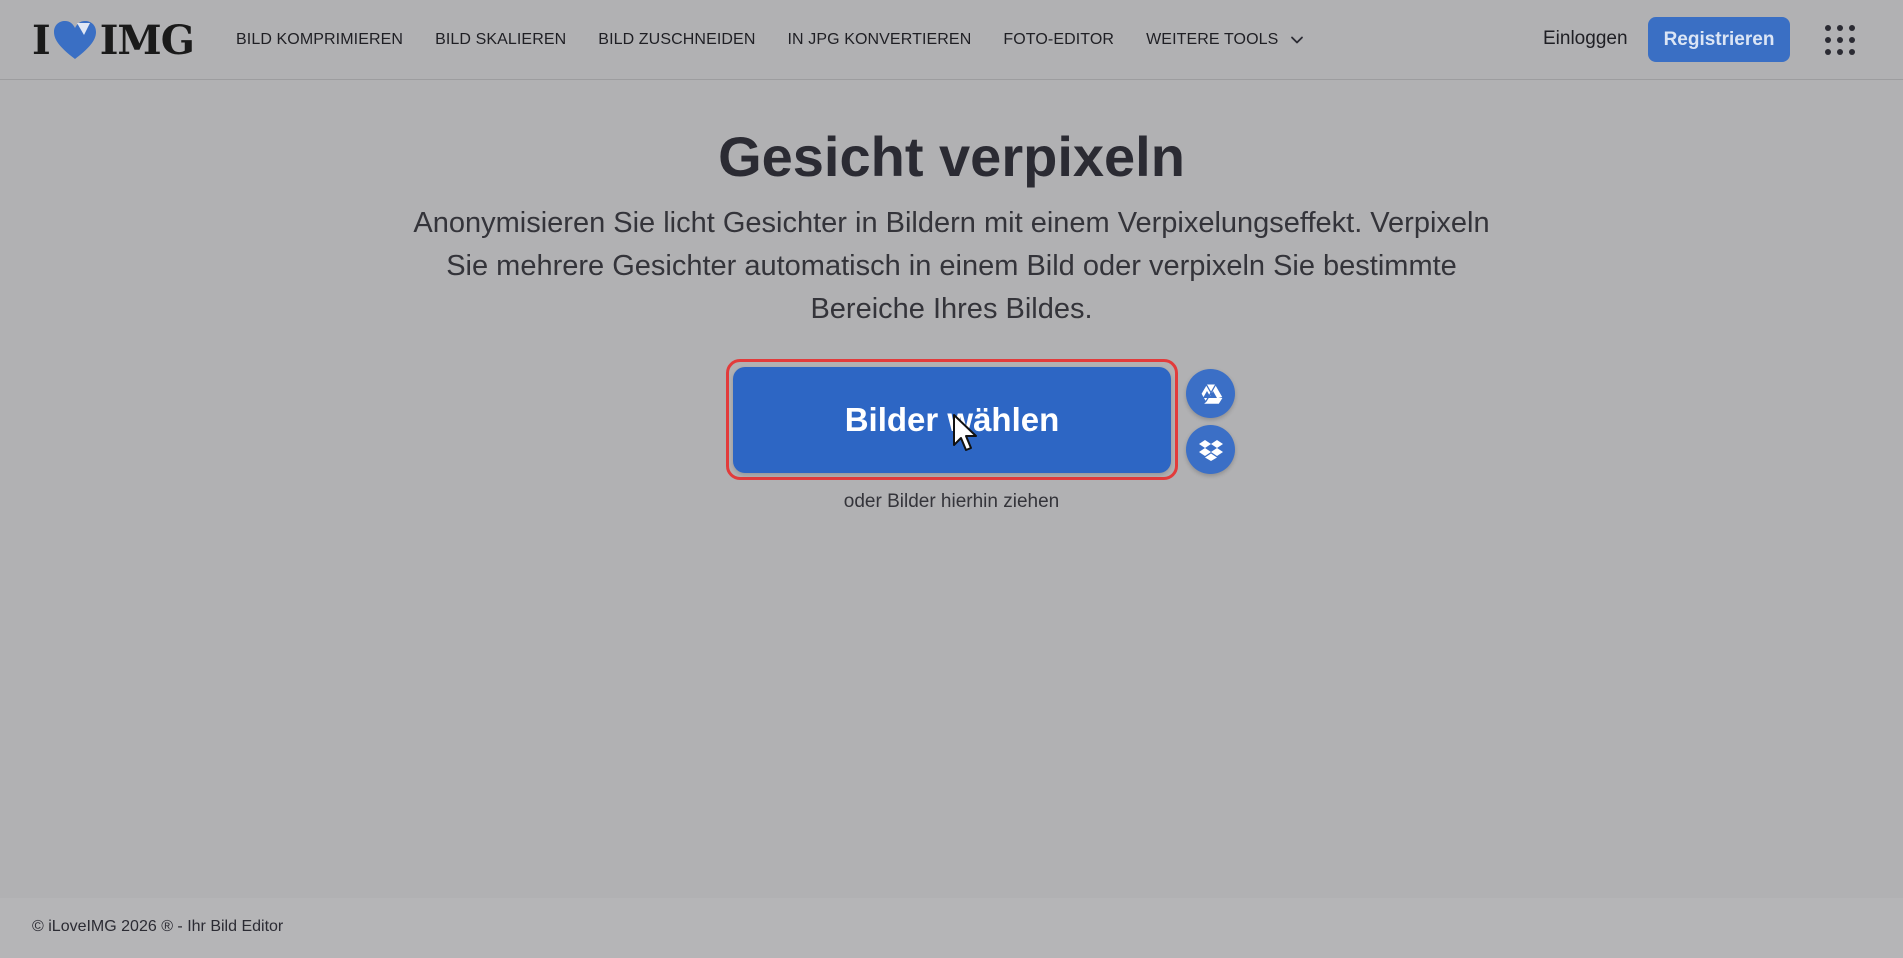  Describe the element at coordinates (41, 40) in the screenshot. I see `logo-letter-i: I` at that location.